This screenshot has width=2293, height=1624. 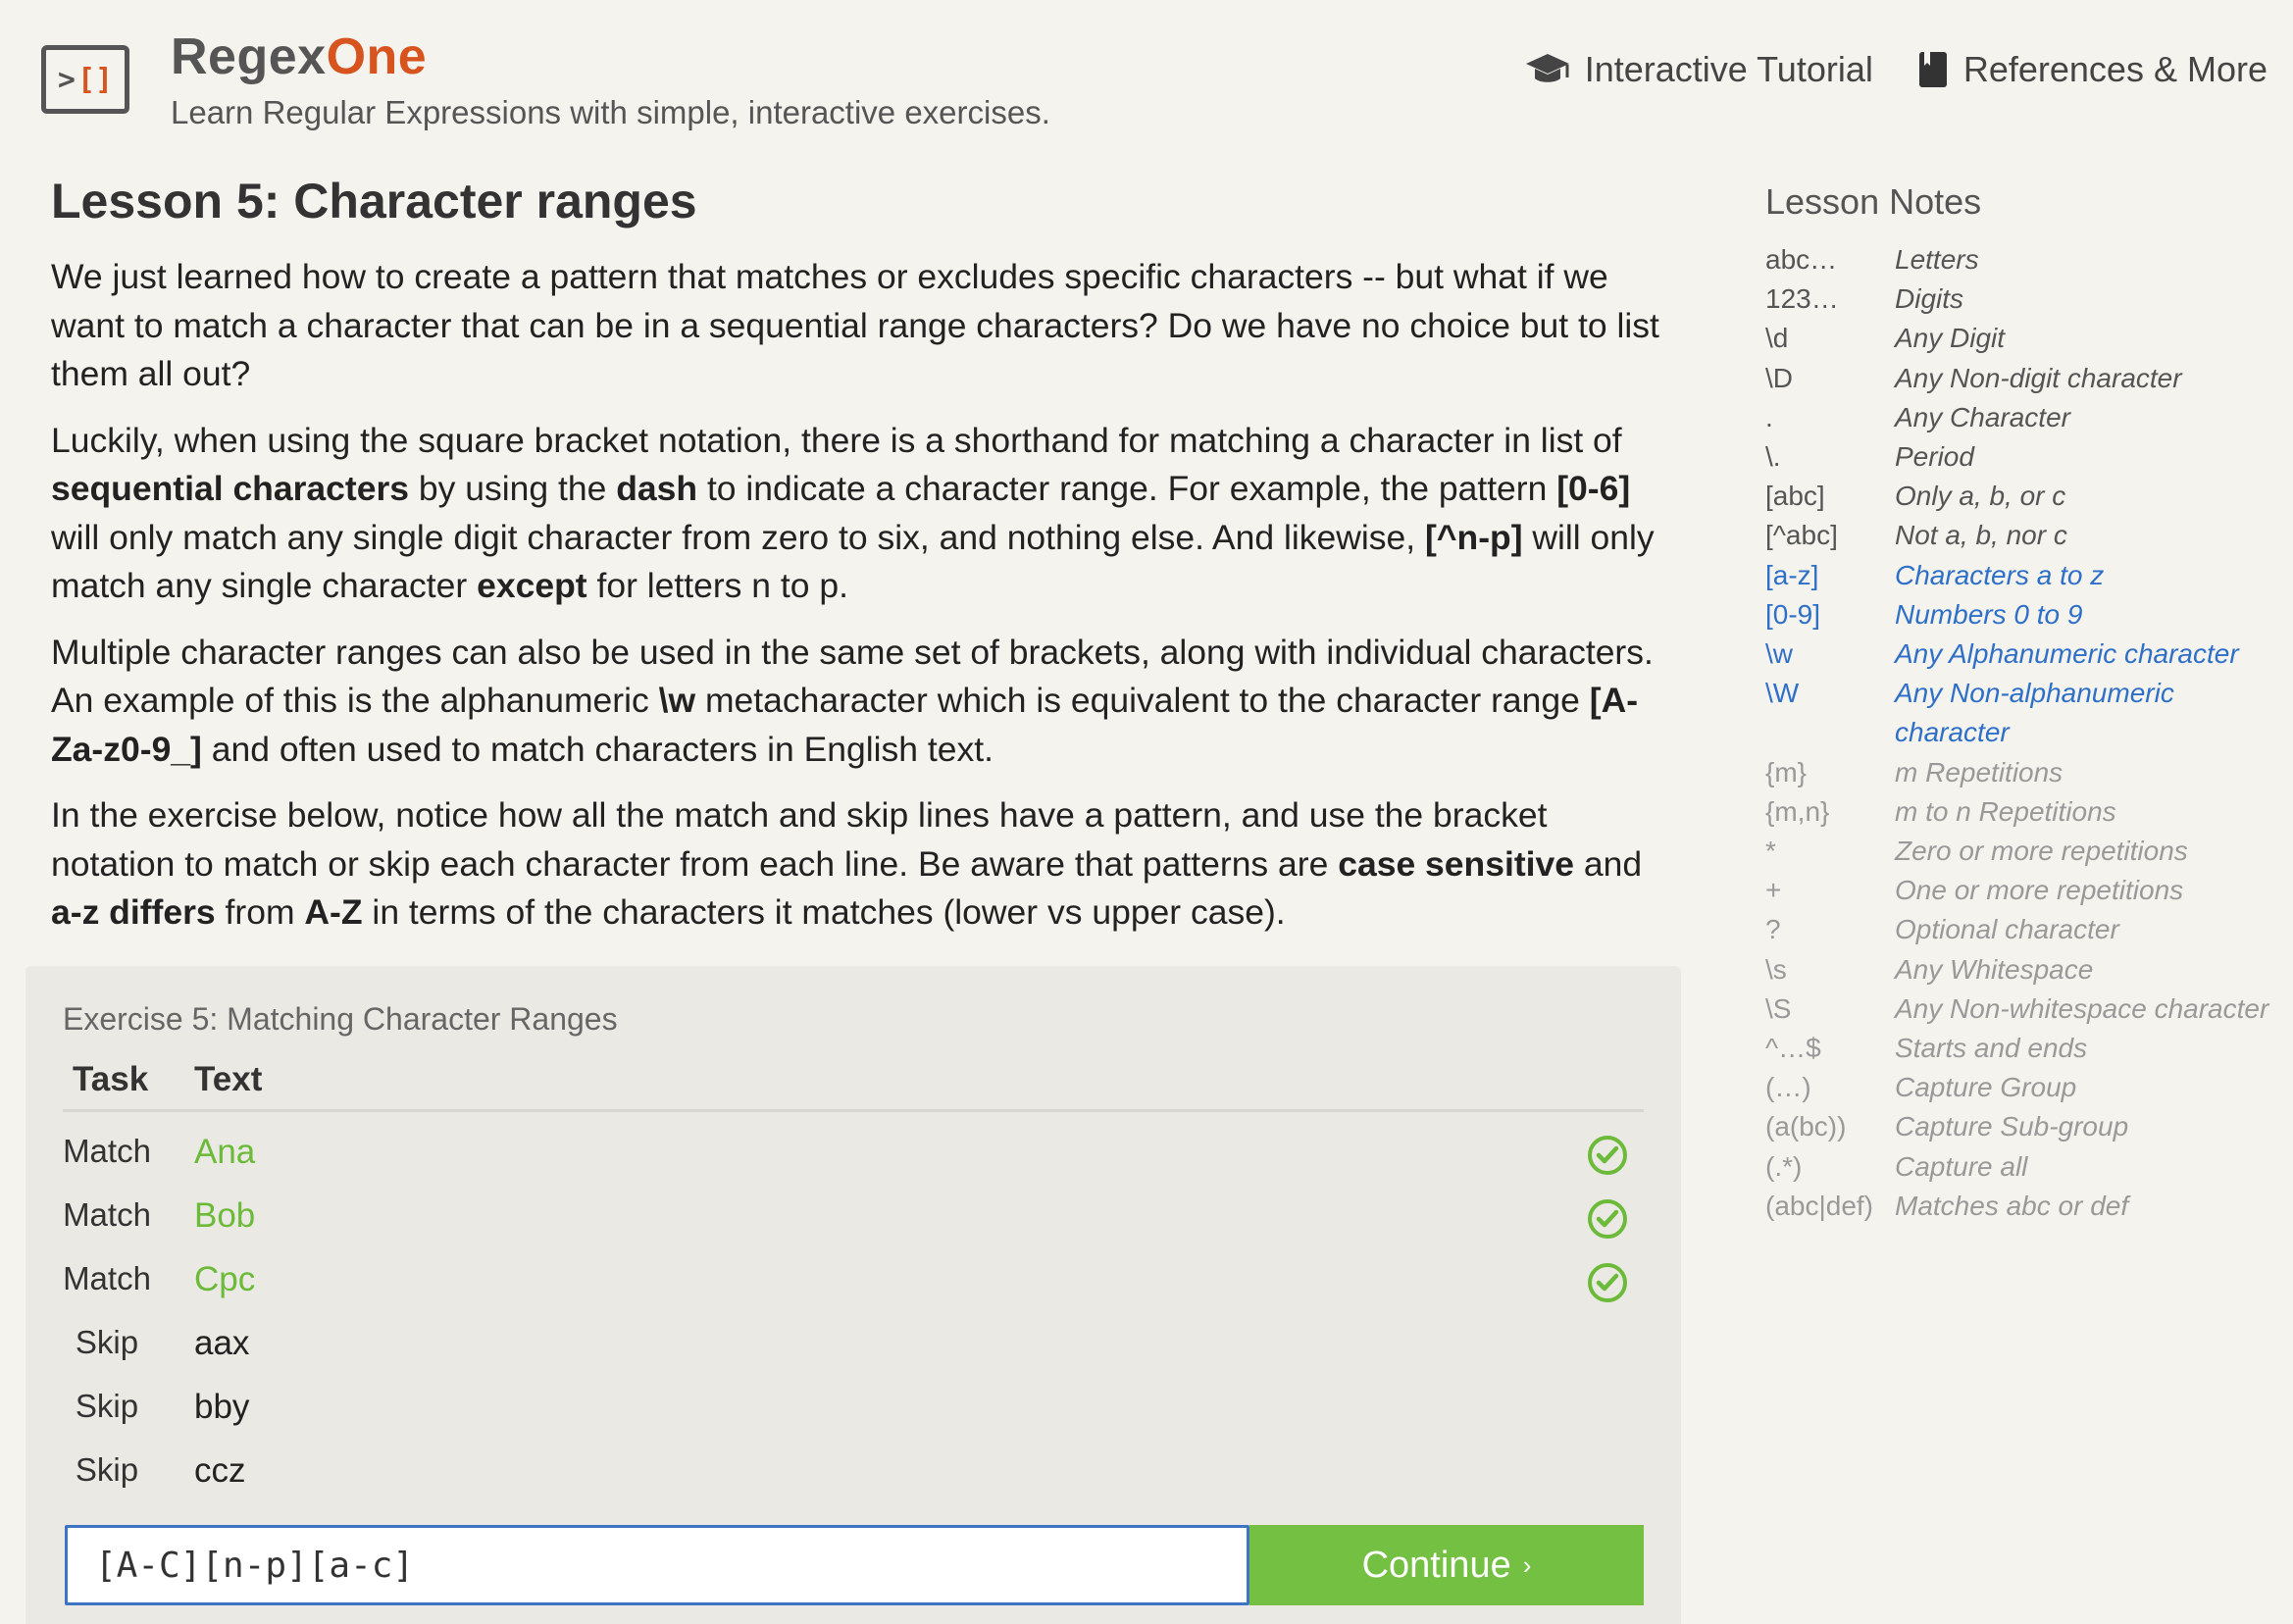 I want to click on note-row: \. Period, so click(x=1869, y=457).